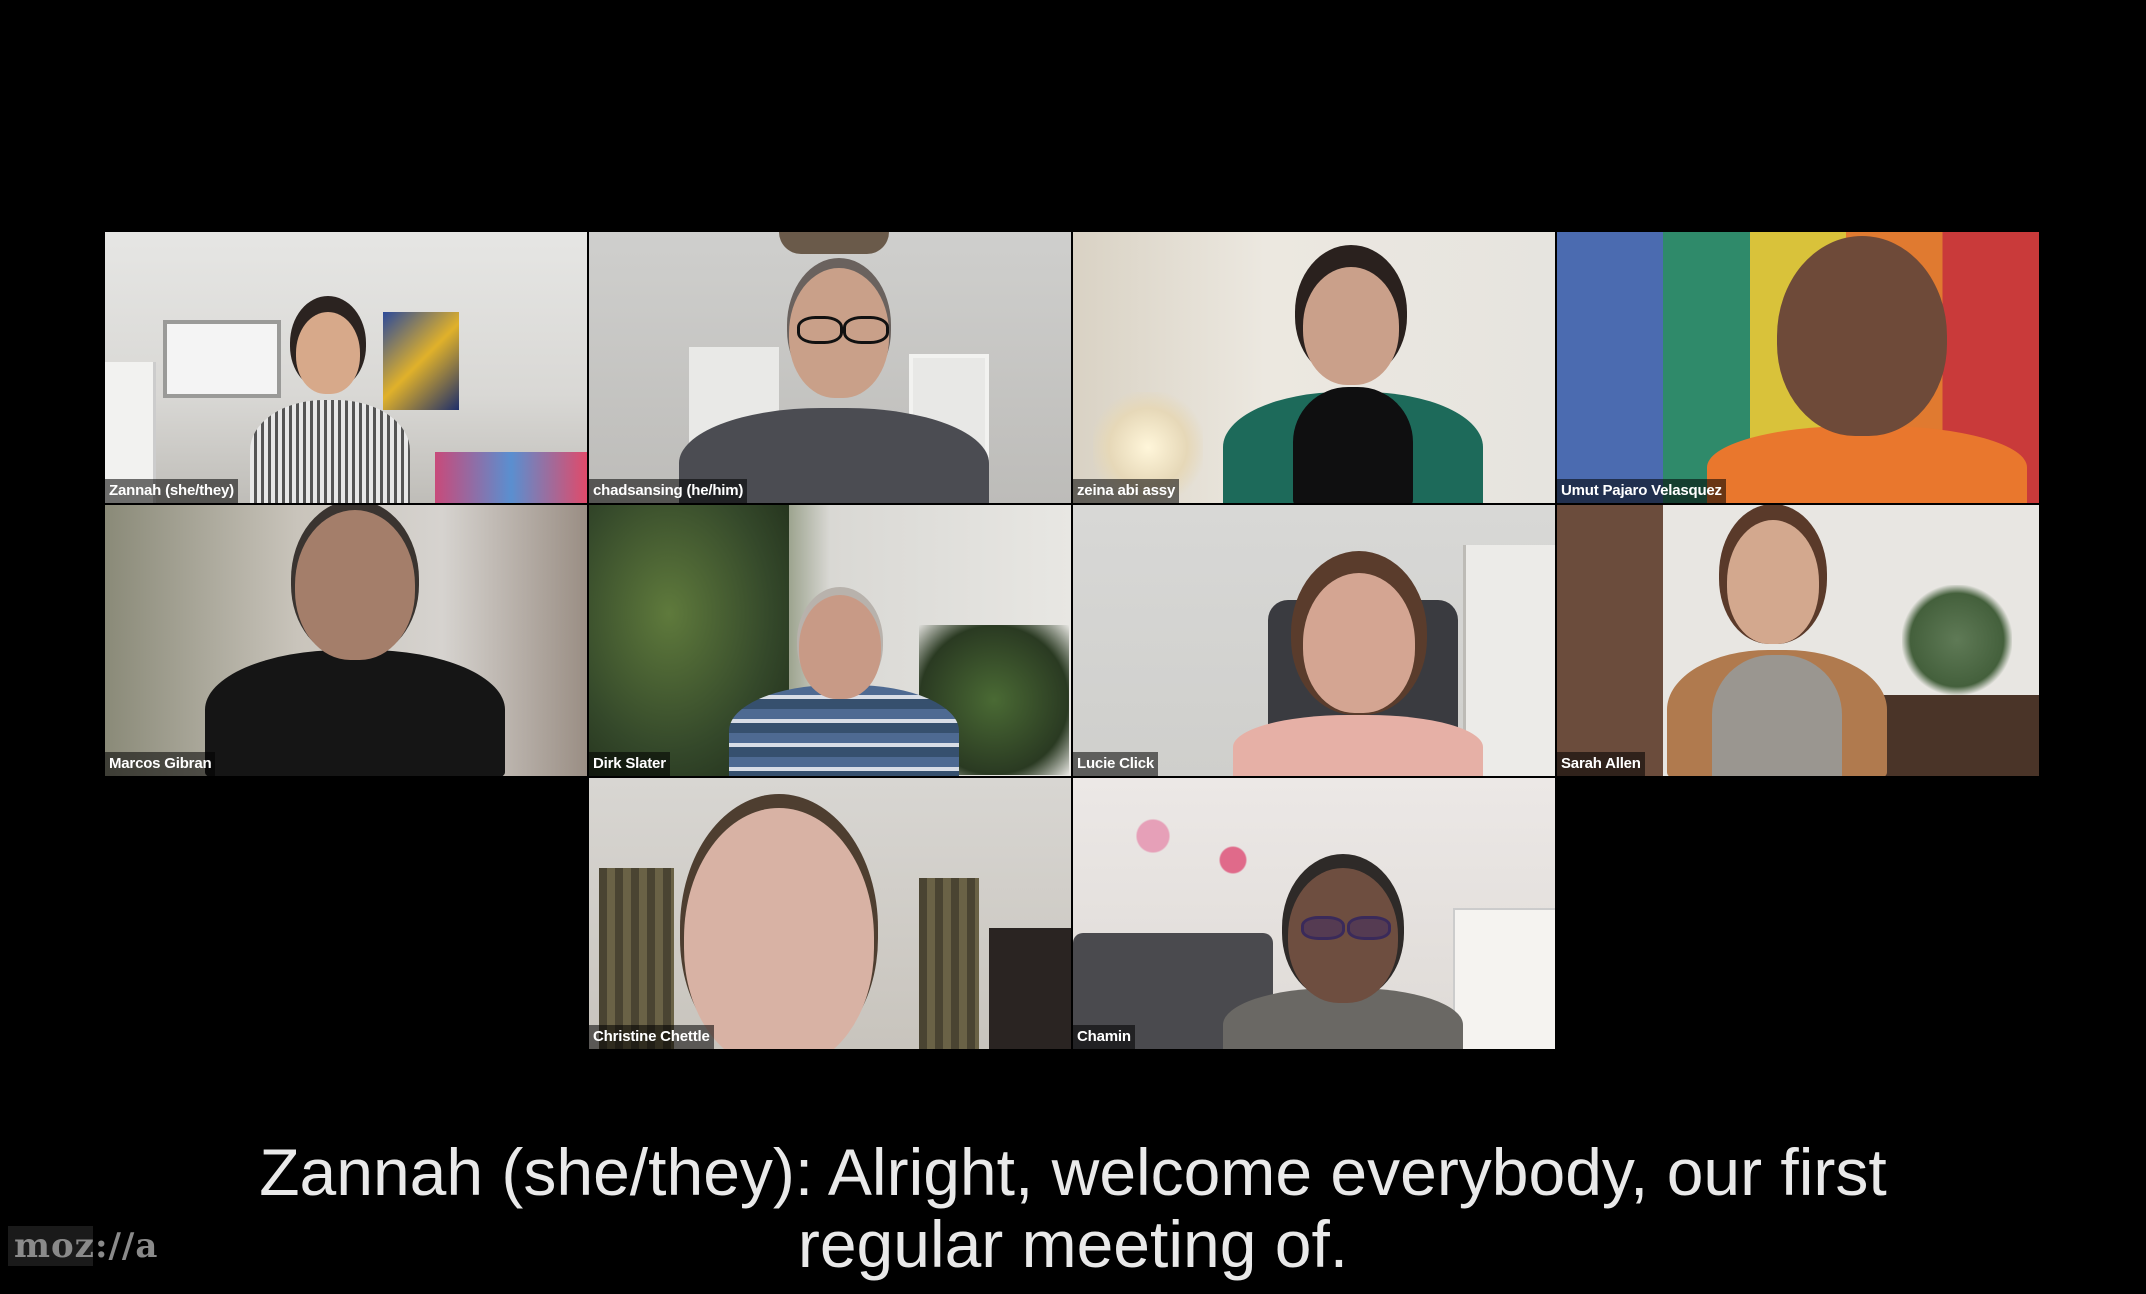 Image resolution: width=2146 pixels, height=1294 pixels. Describe the element at coordinates (629, 764) in the screenshot. I see `participant-name-label: Dirk Slater` at that location.